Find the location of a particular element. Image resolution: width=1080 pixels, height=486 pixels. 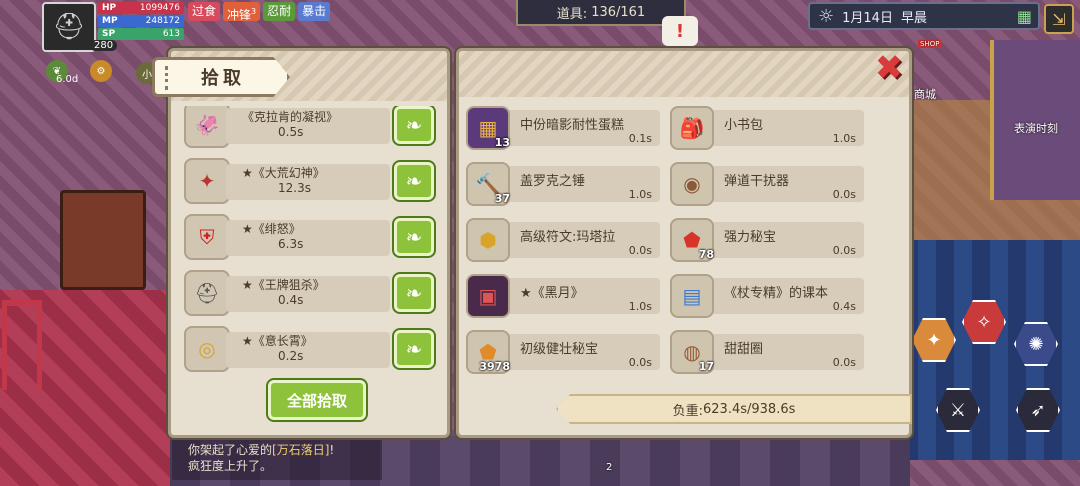

item-count: 3978 is located at coordinates (494, 366).